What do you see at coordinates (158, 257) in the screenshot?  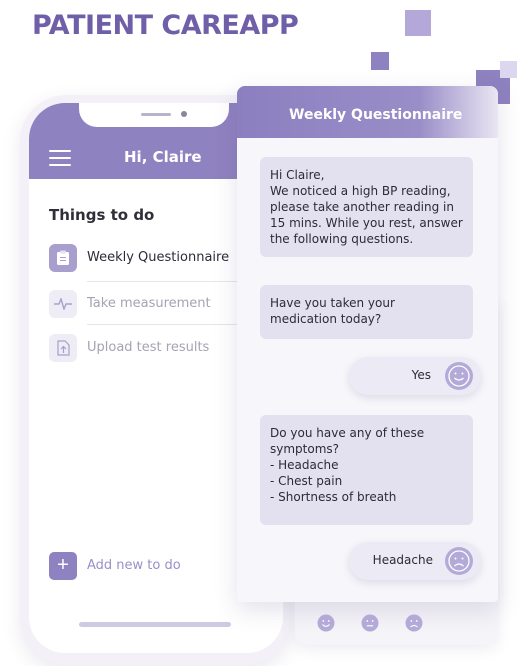 I see `todo-label: Weekly Questionnaire` at bounding box center [158, 257].